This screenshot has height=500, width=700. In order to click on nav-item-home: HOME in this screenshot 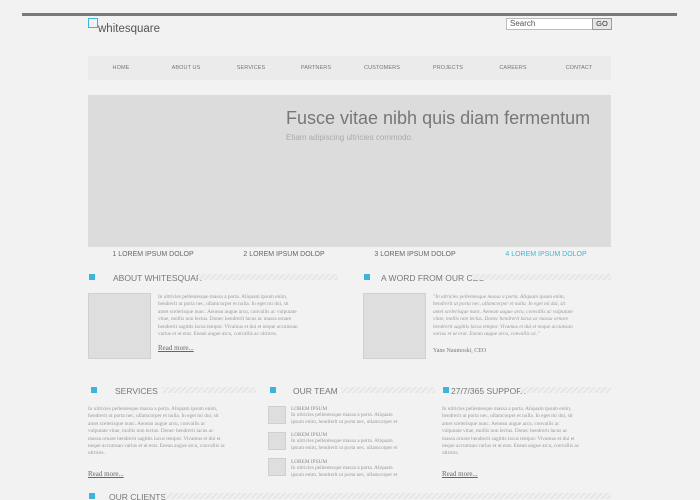, I will do `click(121, 68)`.